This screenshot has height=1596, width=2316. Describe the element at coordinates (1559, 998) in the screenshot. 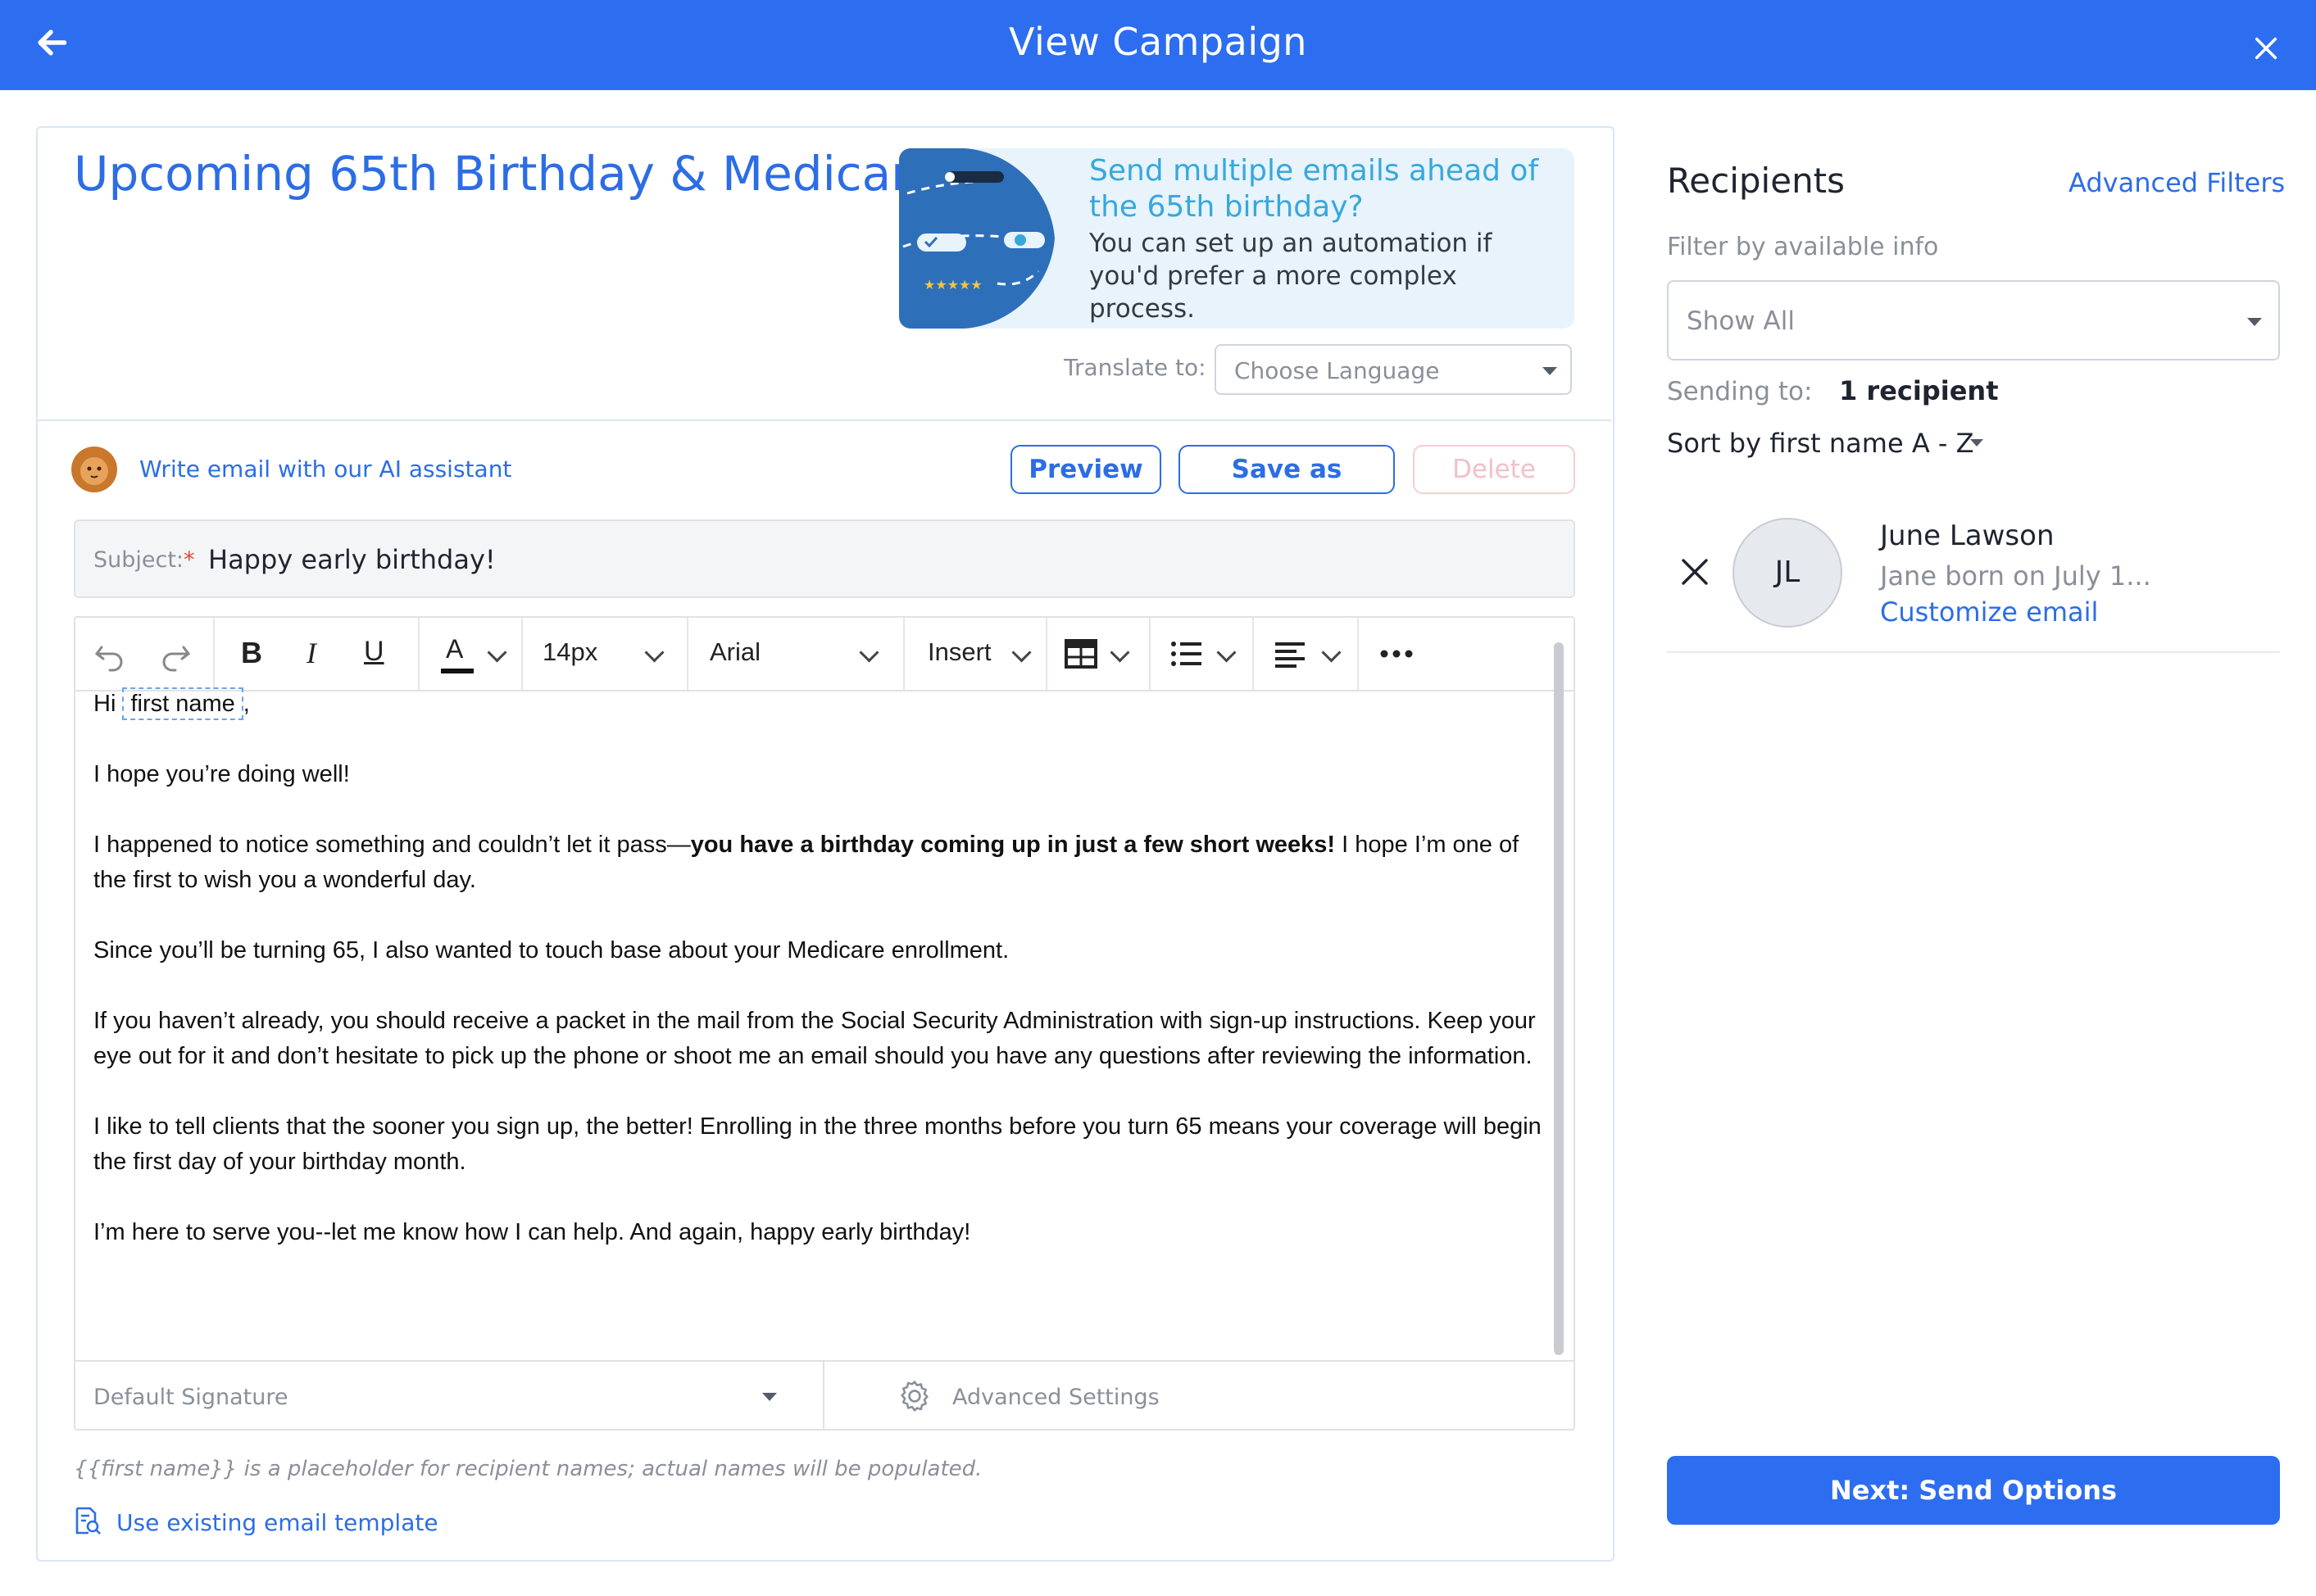

I see `editor-scrollbar` at that location.